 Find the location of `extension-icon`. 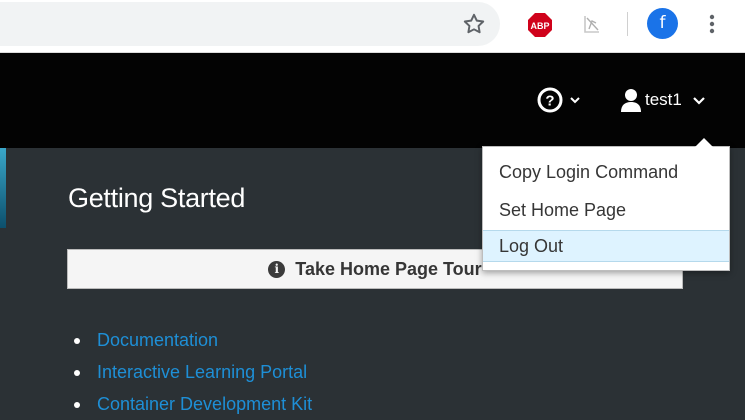

extension-icon is located at coordinates (592, 24).